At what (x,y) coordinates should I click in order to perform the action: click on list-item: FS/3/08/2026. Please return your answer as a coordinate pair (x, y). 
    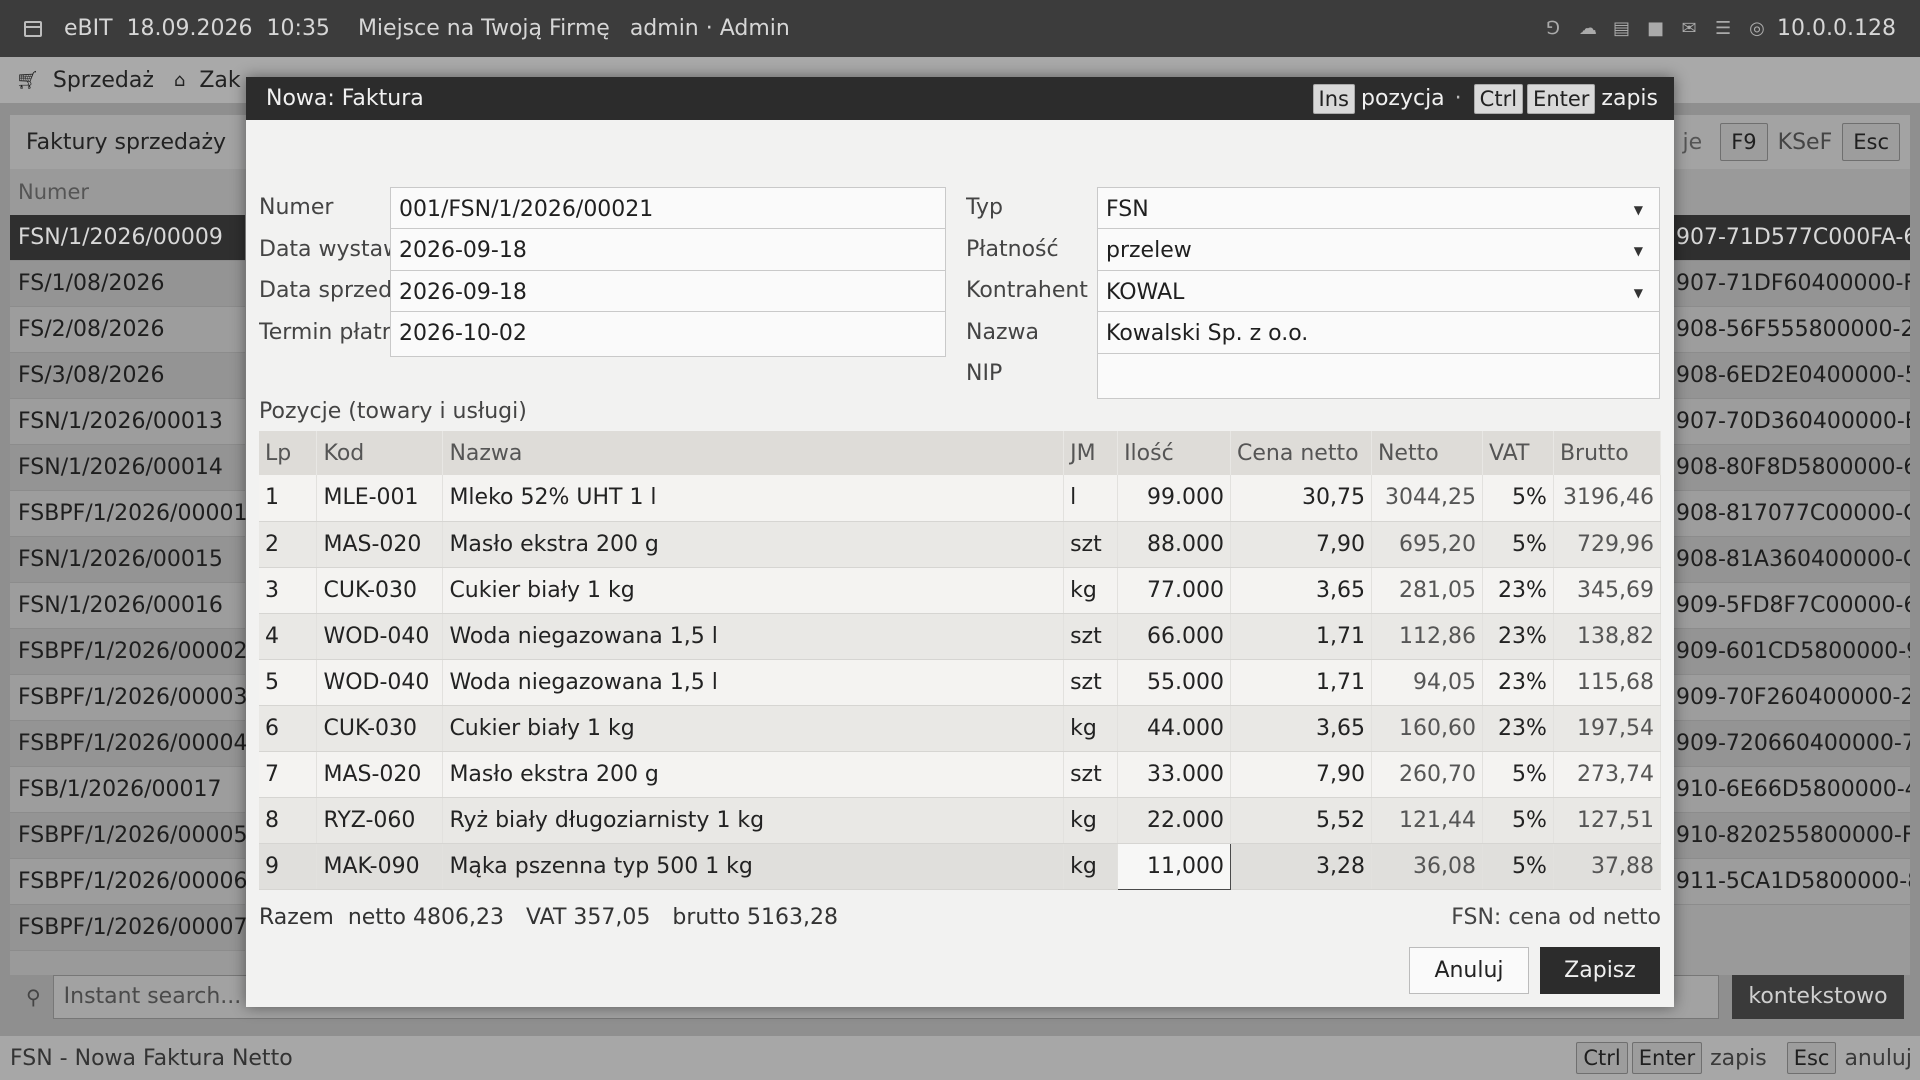
    Looking at the image, I should click on (127, 376).